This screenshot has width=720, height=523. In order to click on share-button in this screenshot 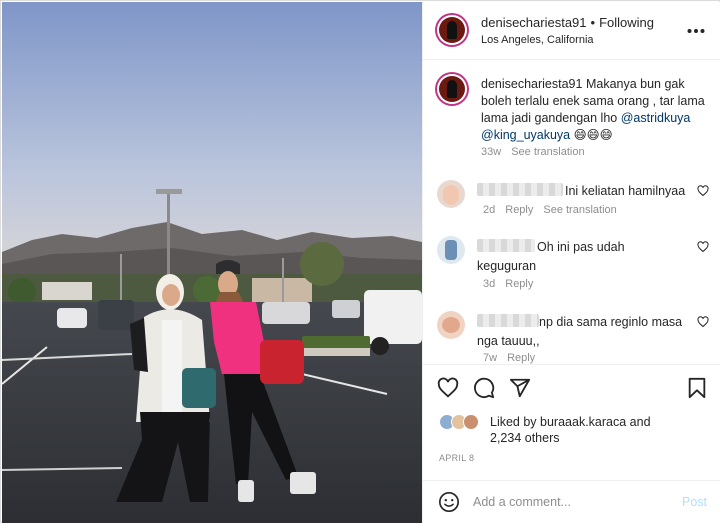, I will do `click(520, 390)`.